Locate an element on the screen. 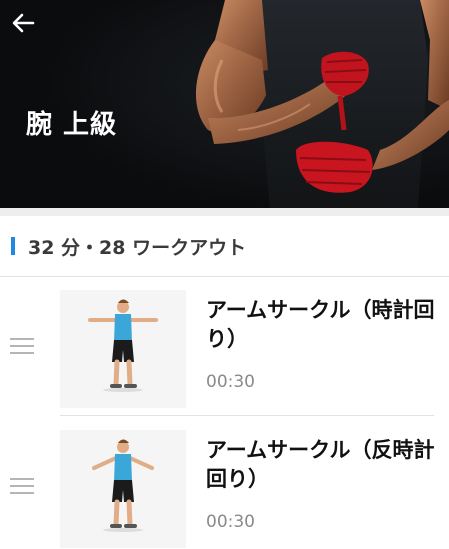  section-separator is located at coordinates (224, 212).